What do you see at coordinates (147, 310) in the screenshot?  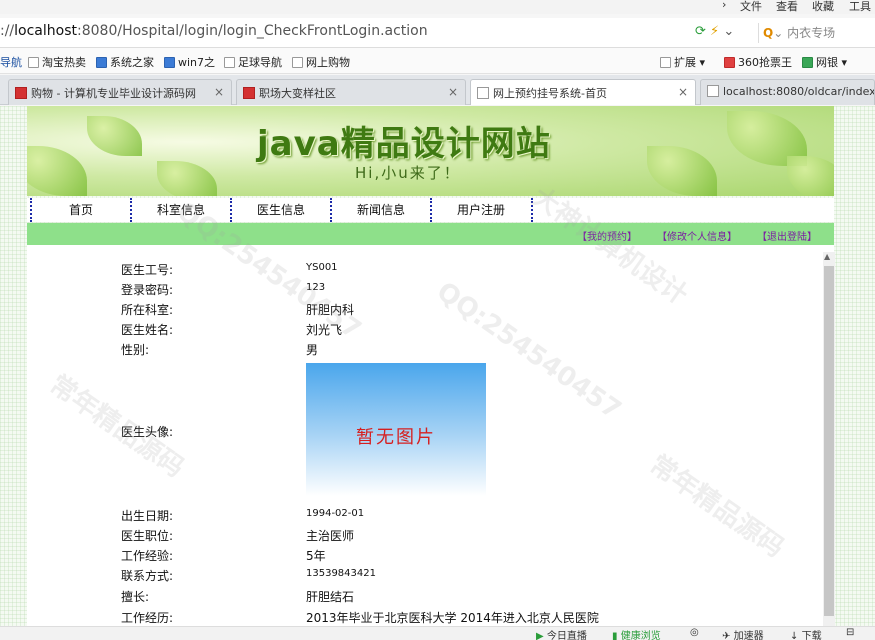 I see `field-label: 所在科室:` at bounding box center [147, 310].